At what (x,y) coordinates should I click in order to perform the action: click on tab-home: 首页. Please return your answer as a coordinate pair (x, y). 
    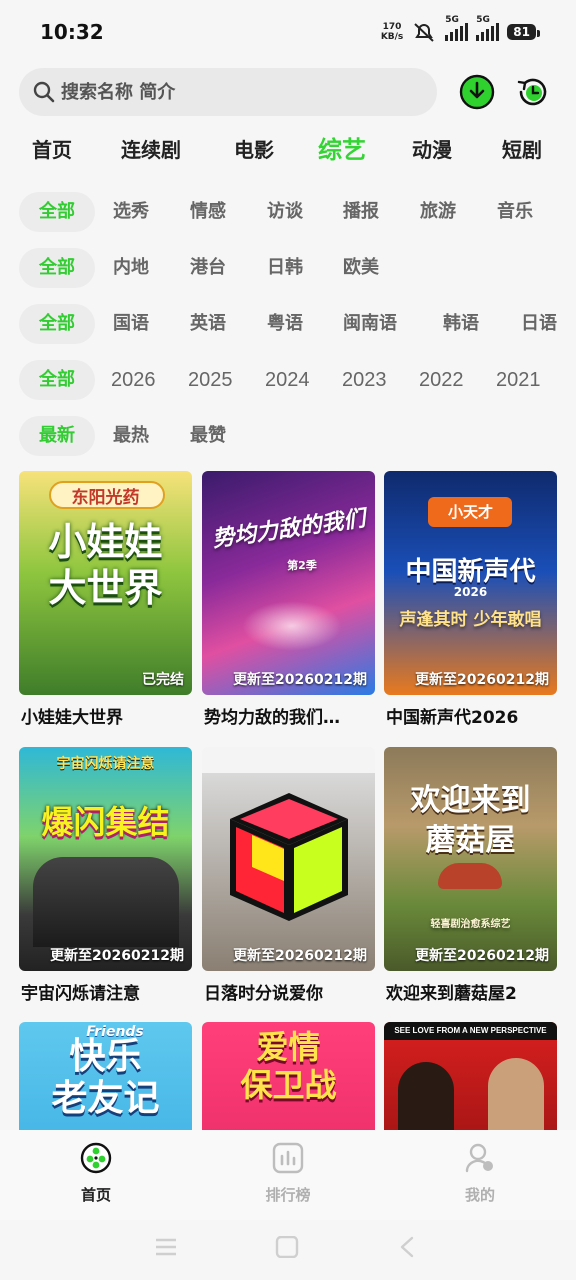
    Looking at the image, I should click on (52, 150).